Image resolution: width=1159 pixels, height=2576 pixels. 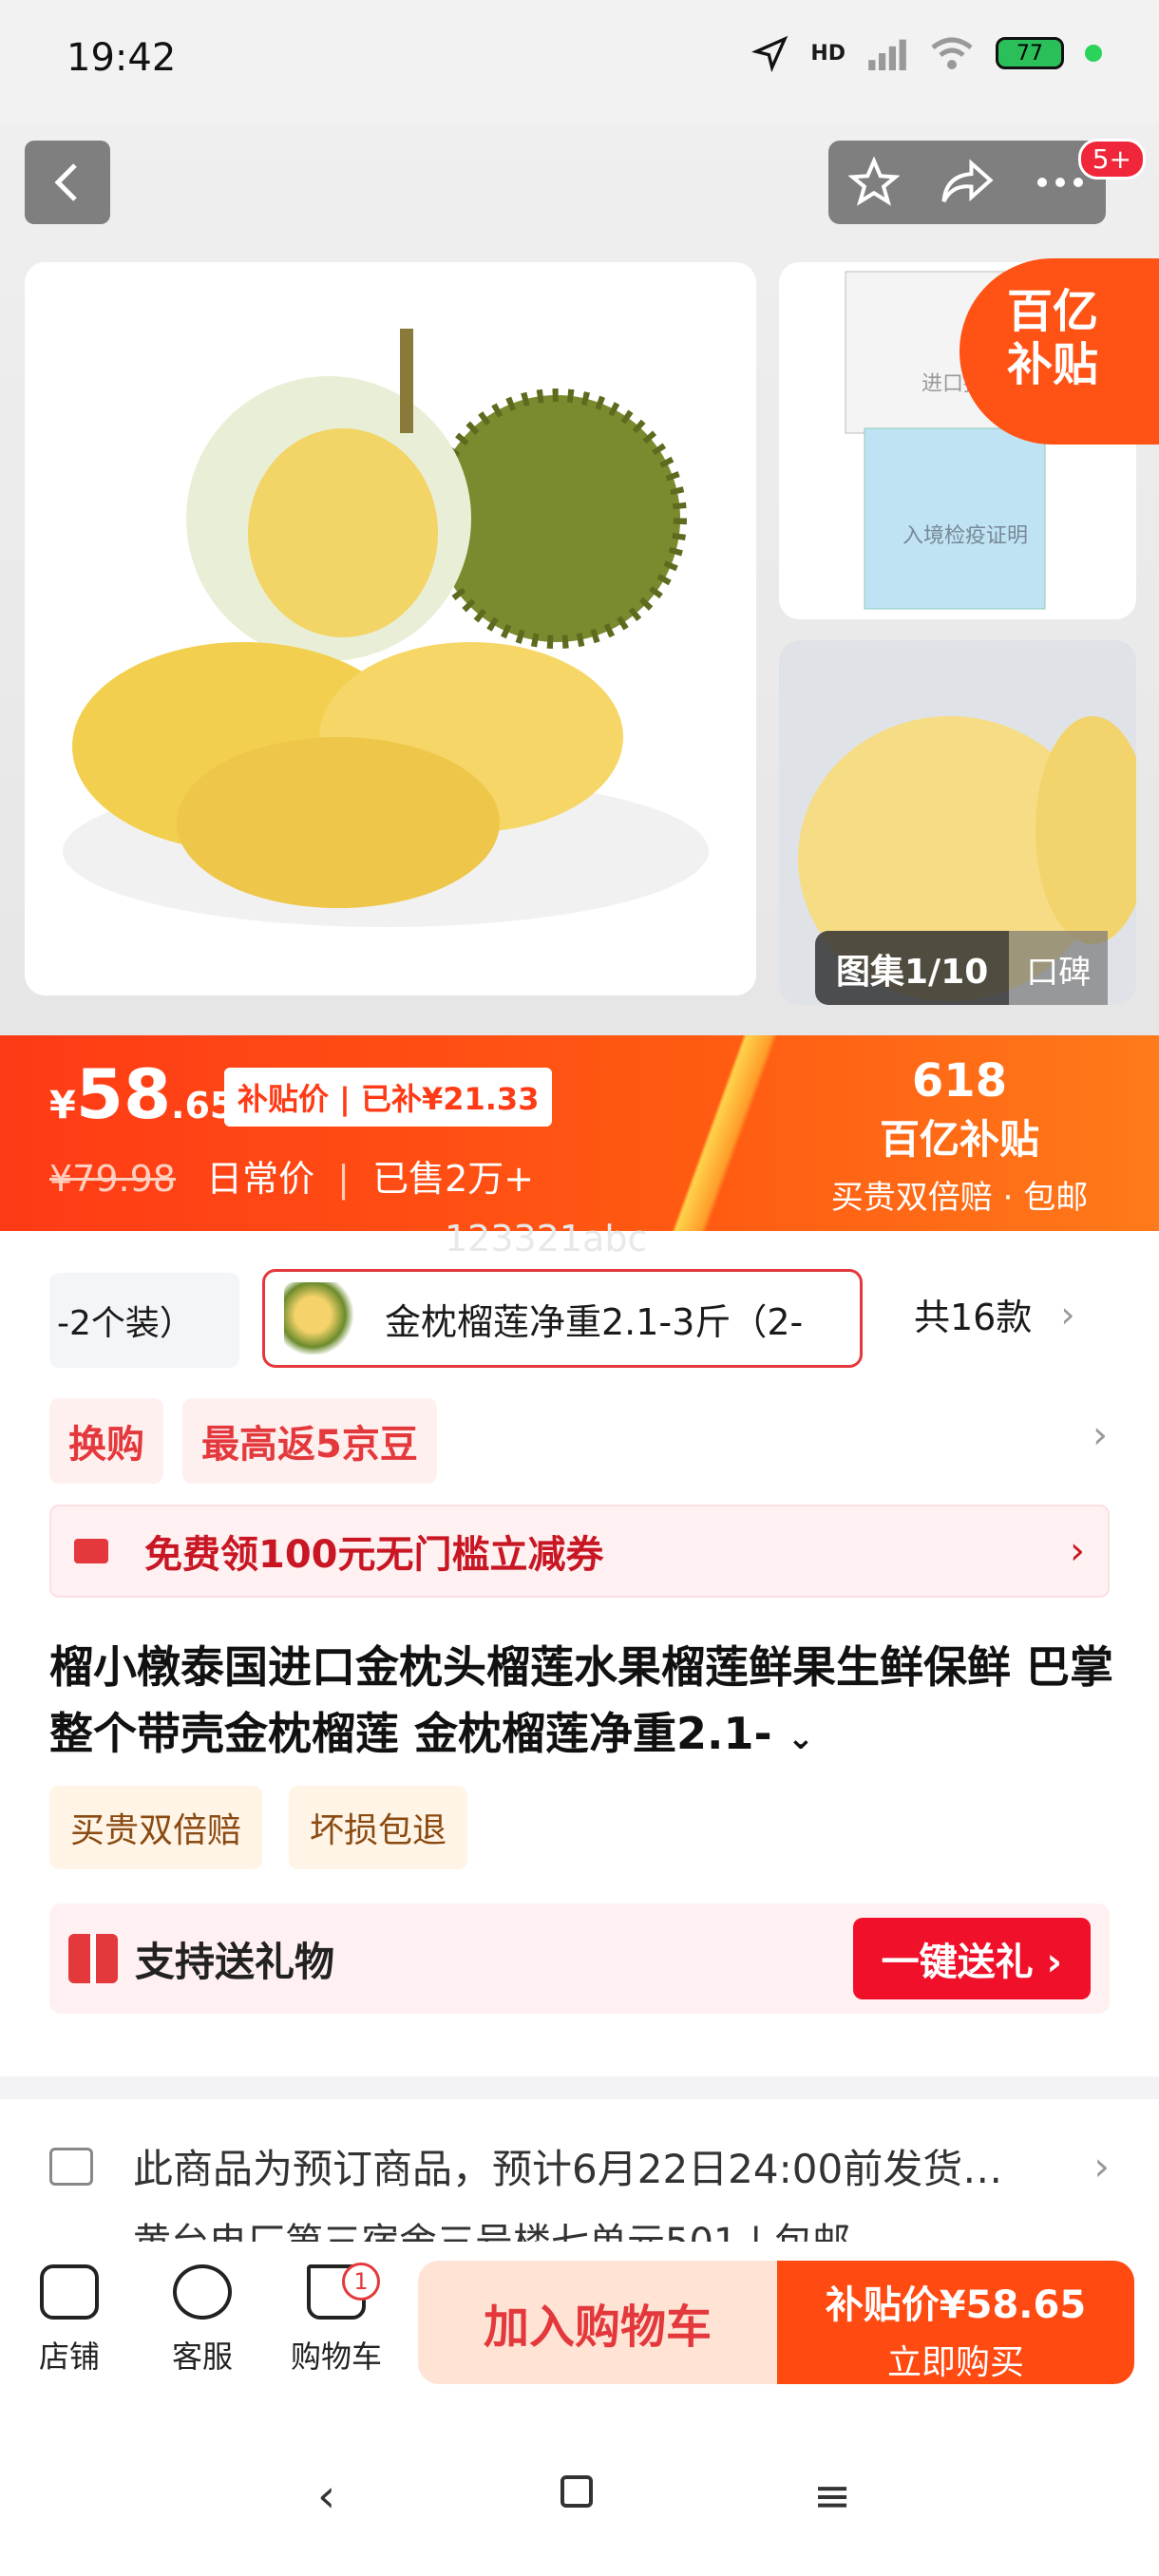 What do you see at coordinates (832, 2496) in the screenshot?
I see `nav-menu-icon: ≡` at bounding box center [832, 2496].